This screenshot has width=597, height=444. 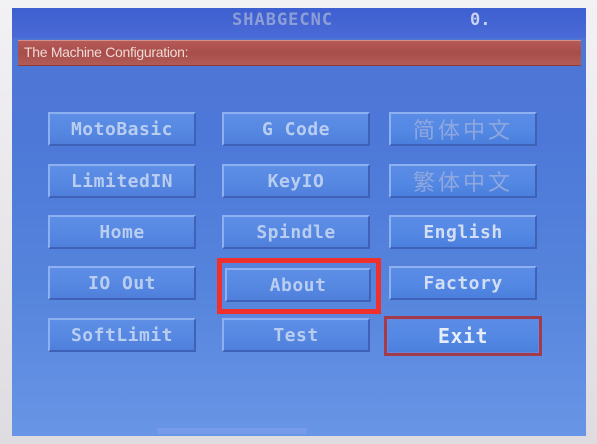 I want to click on limited-in-label: LimitedIN, so click(x=122, y=181).